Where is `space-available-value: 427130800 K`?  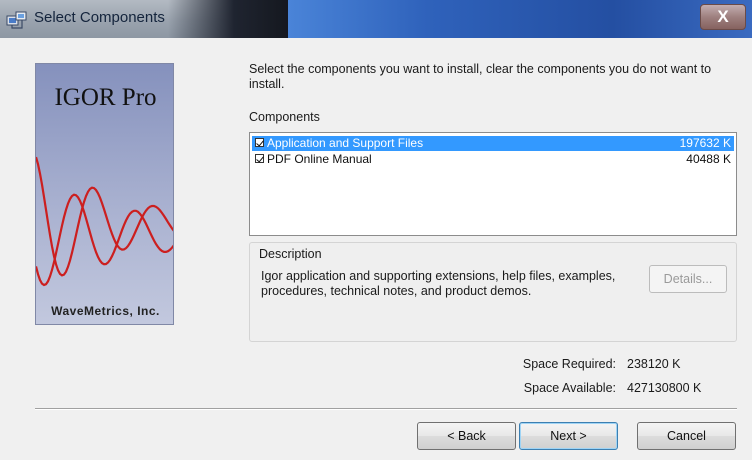 space-available-value: 427130800 K is located at coordinates (664, 388).